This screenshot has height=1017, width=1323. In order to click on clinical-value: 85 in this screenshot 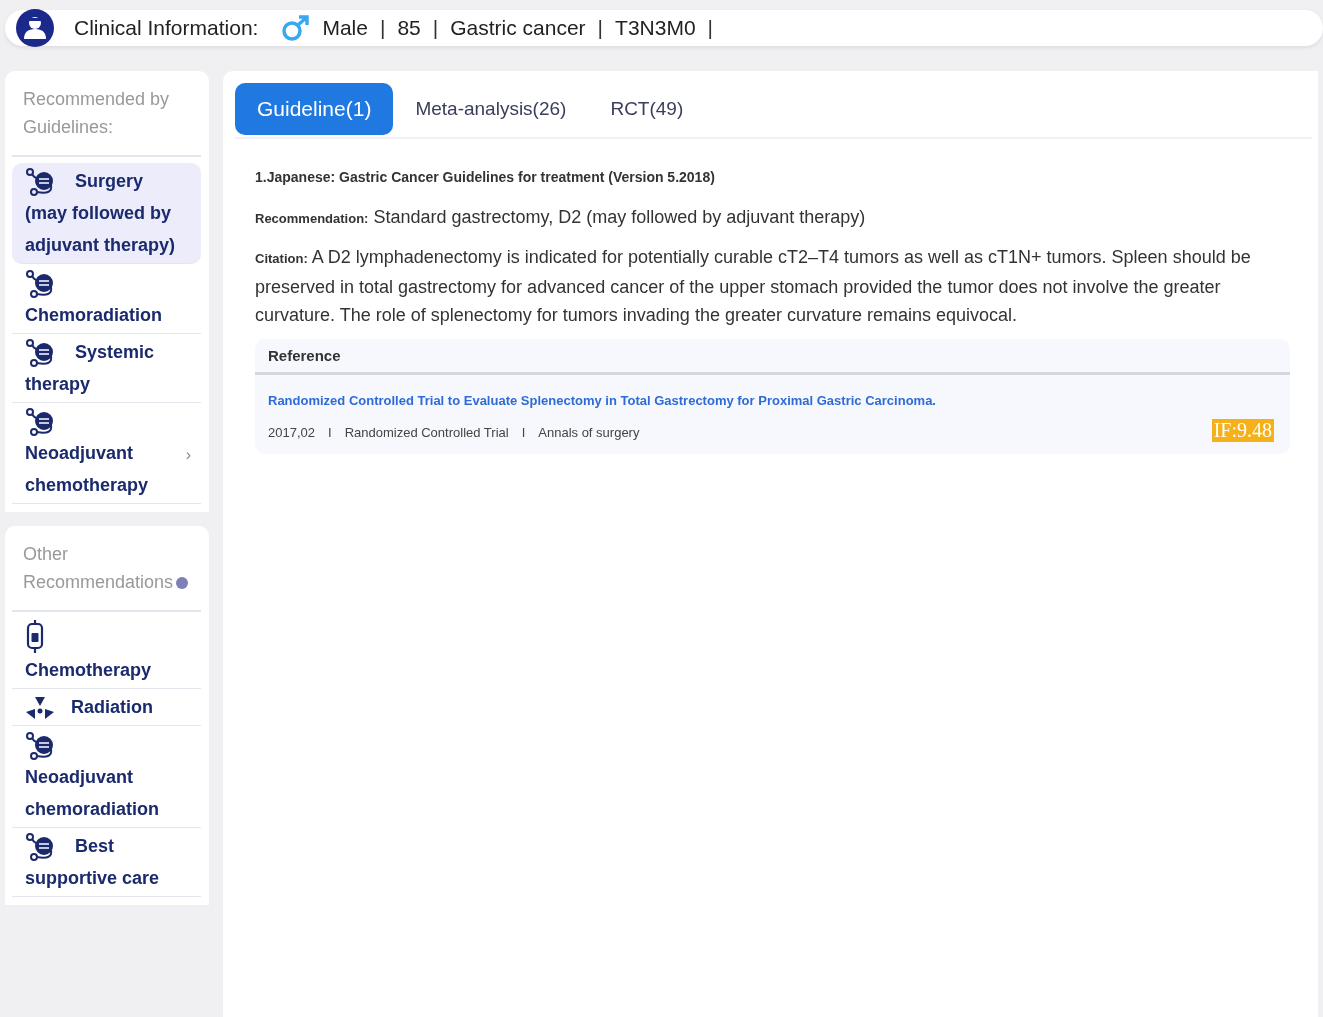, I will do `click(409, 28)`.